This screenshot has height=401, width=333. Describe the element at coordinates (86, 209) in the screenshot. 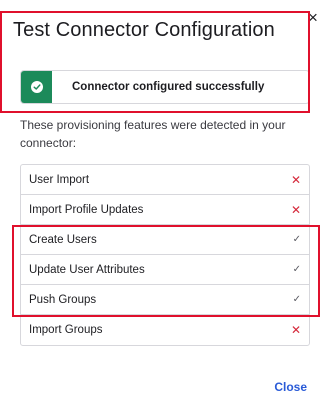

I see `feature-label: Import Profile Updates` at that location.